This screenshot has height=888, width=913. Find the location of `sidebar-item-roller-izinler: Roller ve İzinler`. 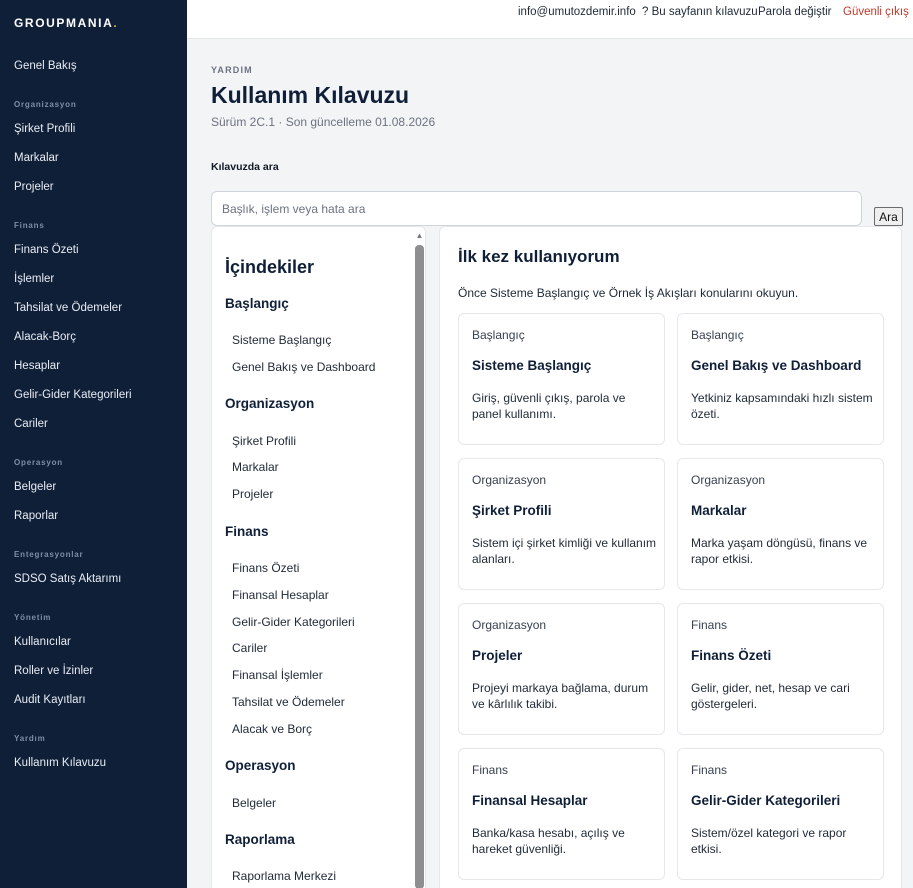

sidebar-item-roller-izinler: Roller ve İzinler is located at coordinates (53, 671).